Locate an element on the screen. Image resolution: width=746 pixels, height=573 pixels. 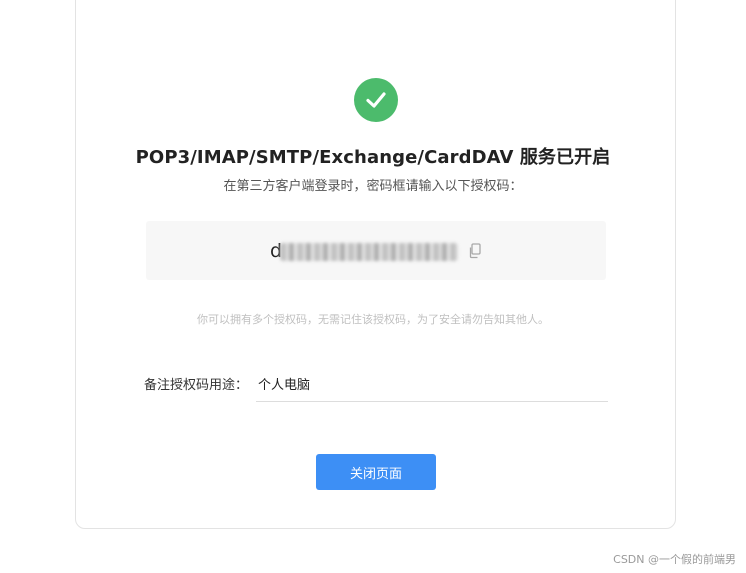
check-circle-icon is located at coordinates (376, 100).